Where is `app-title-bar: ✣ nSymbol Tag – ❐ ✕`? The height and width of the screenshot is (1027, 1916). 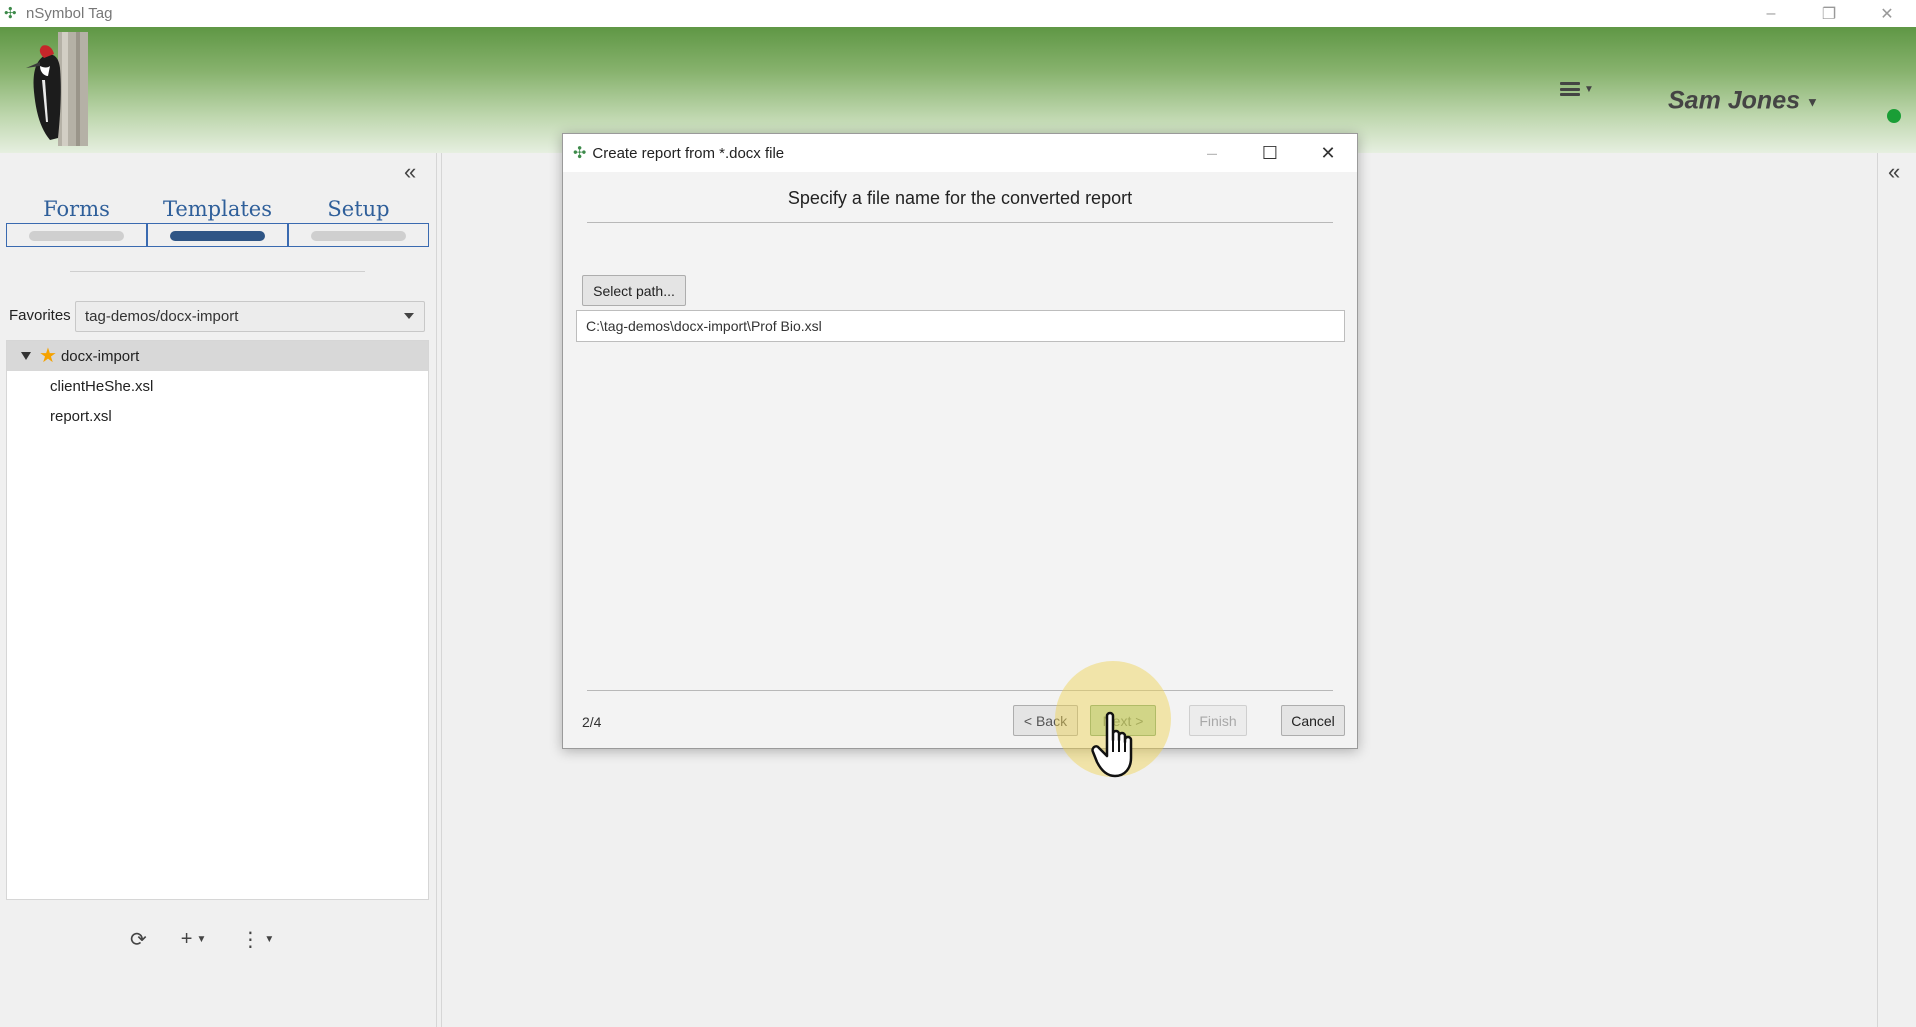
app-title-bar: ✣ nSymbol Tag – ❐ ✕ is located at coordinates (958, 13).